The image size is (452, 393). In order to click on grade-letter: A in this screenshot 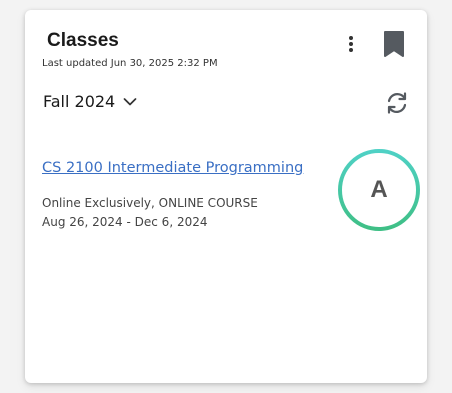, I will do `click(379, 189)`.